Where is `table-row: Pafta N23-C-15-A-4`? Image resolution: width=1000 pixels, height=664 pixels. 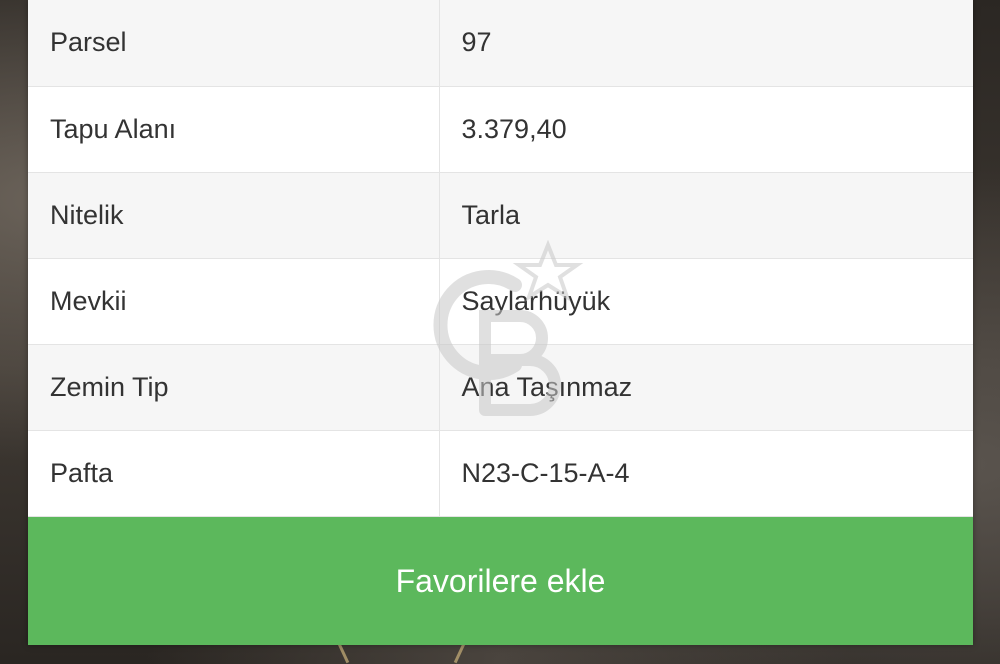 table-row: Pafta N23-C-15-A-4 is located at coordinates (500, 473).